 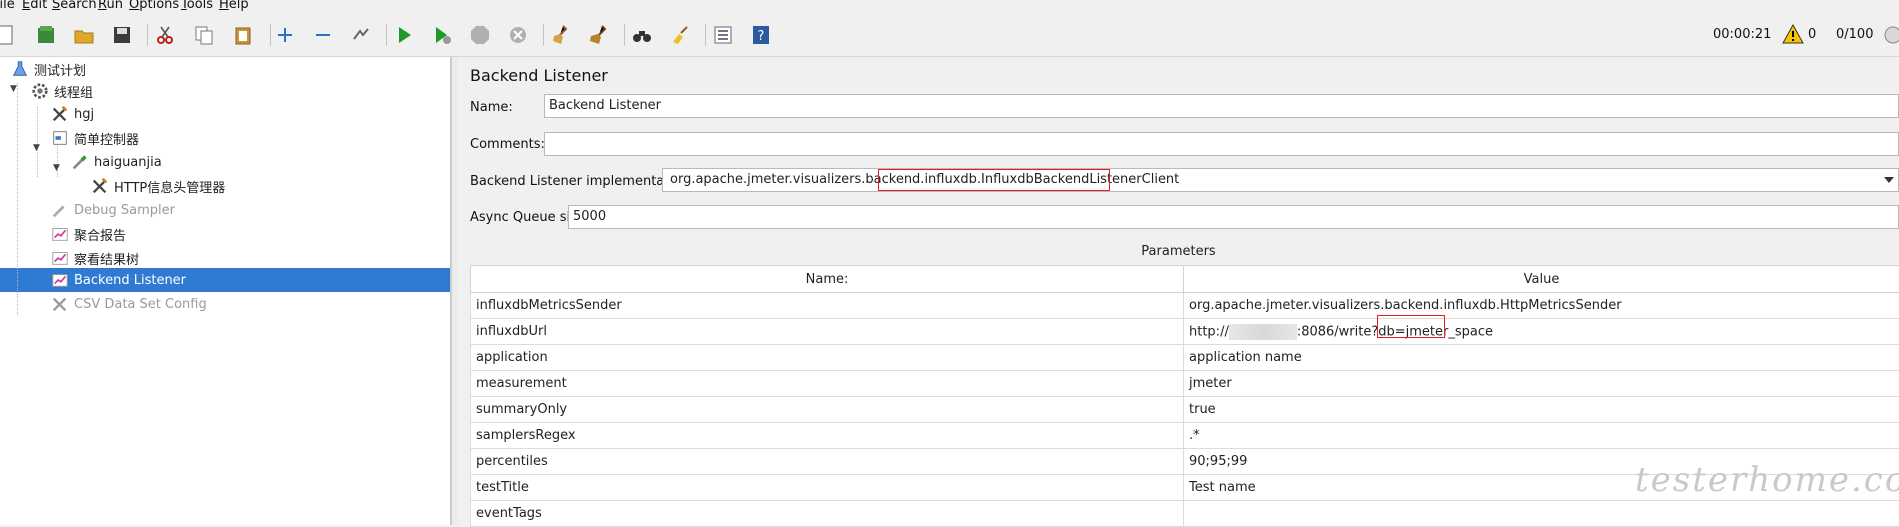 What do you see at coordinates (827, 306) in the screenshot?
I see `param-name: influxdbMetricsSender` at bounding box center [827, 306].